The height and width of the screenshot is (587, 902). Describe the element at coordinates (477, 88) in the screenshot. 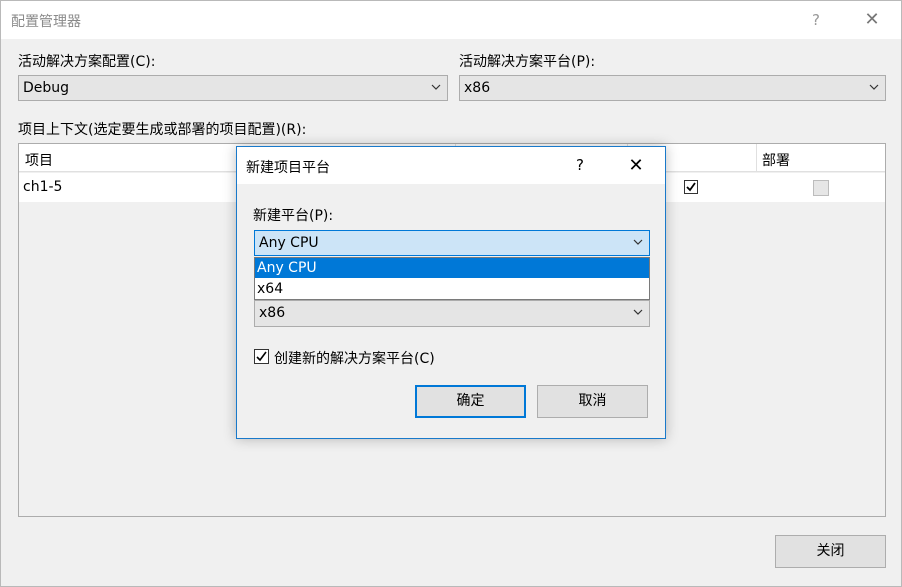

I see `active-platform-value: x86` at that location.